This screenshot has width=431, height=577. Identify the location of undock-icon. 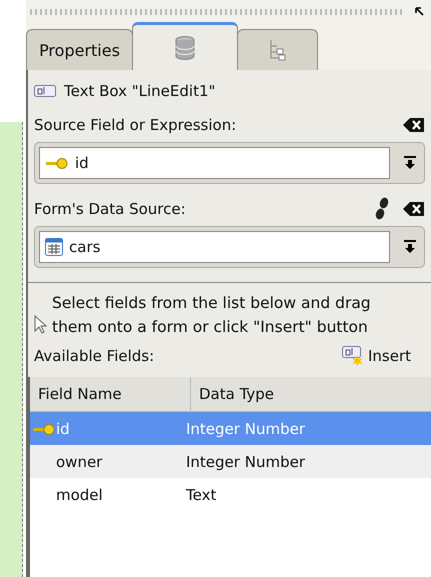
(420, 12).